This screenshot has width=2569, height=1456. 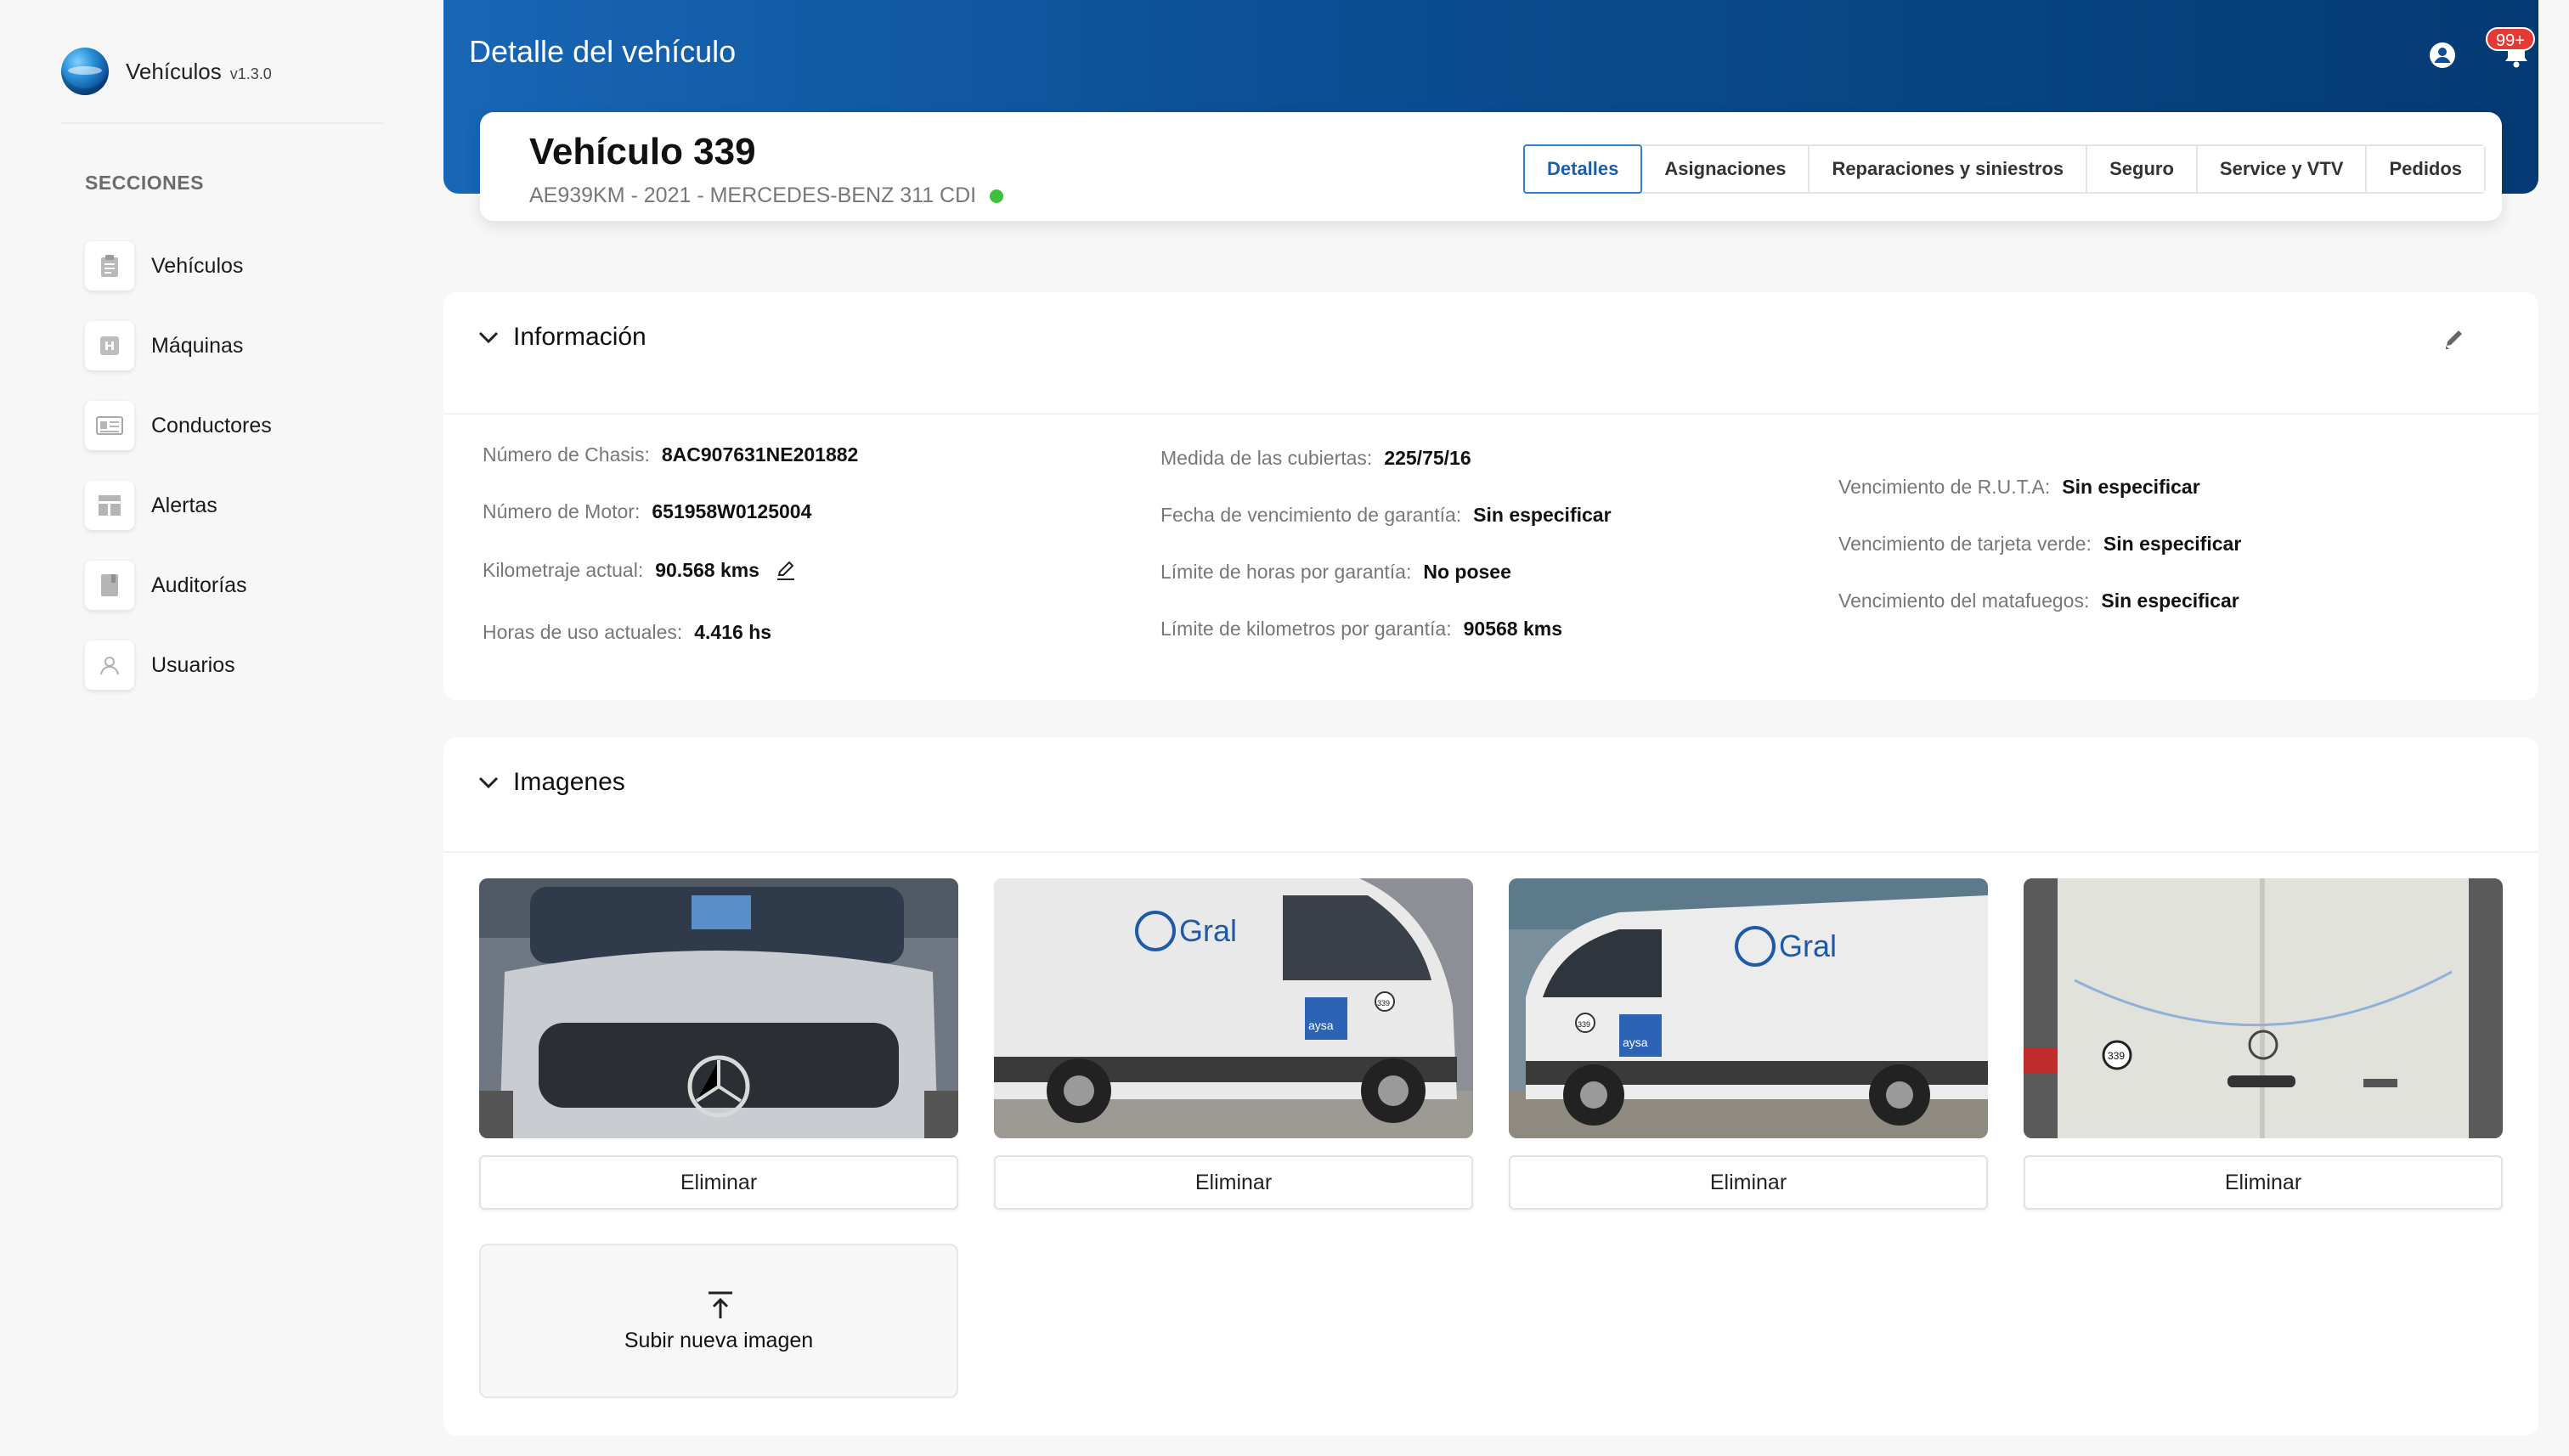 What do you see at coordinates (2443, 56) in the screenshot?
I see `account-icon` at bounding box center [2443, 56].